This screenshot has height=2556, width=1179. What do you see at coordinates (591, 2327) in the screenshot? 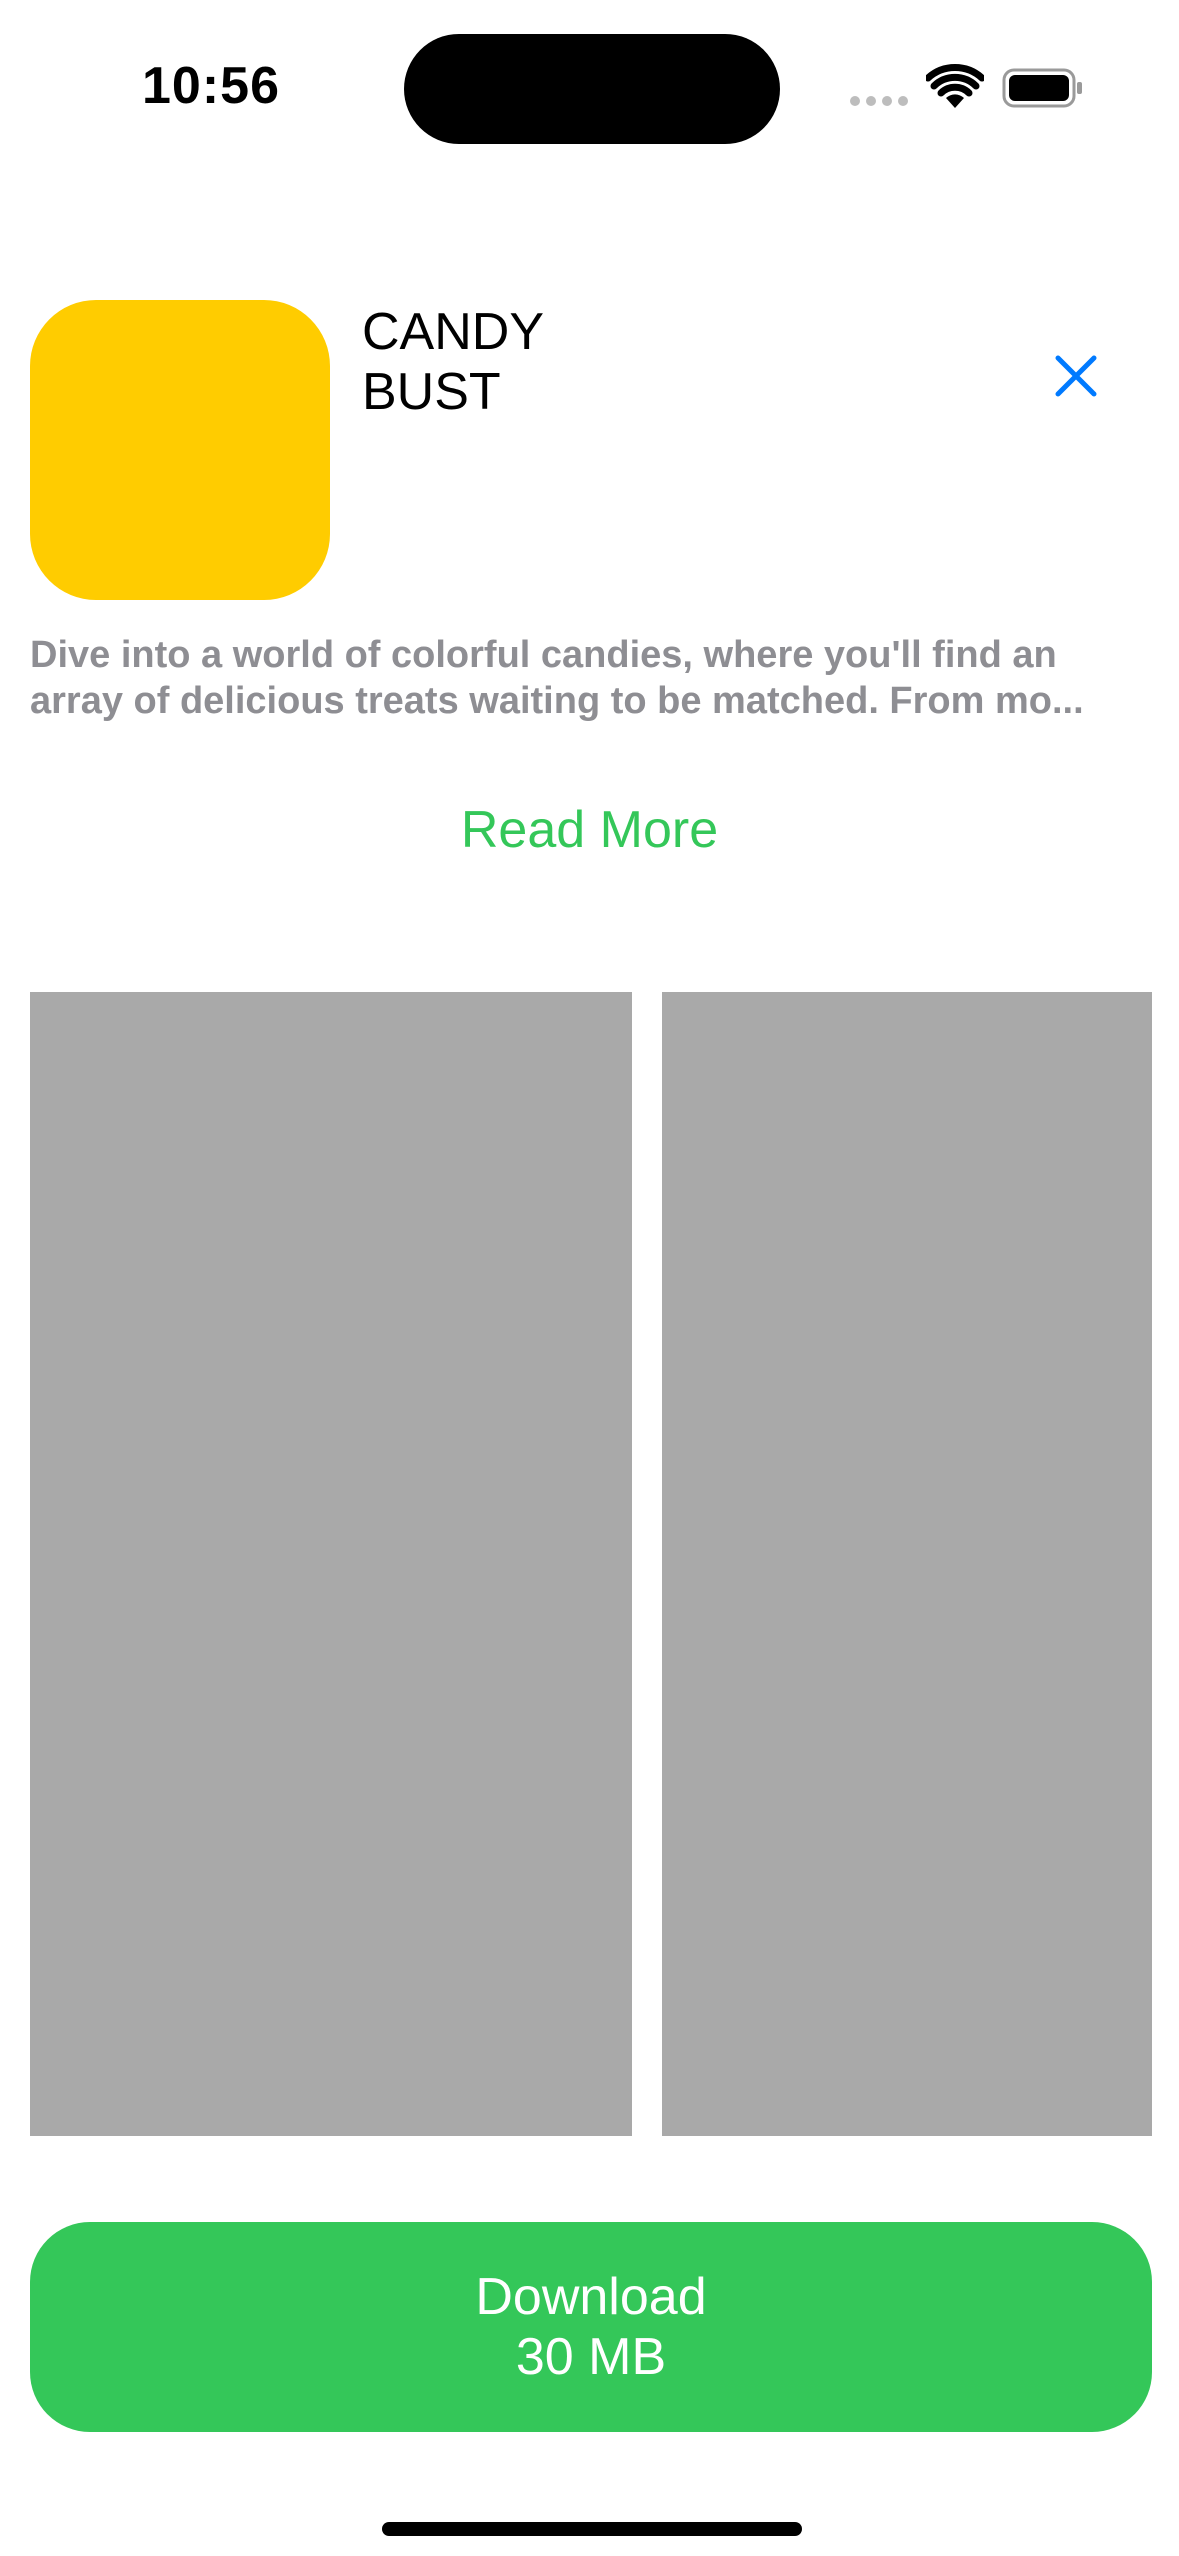
I see `download-button: Download 30 MB` at bounding box center [591, 2327].